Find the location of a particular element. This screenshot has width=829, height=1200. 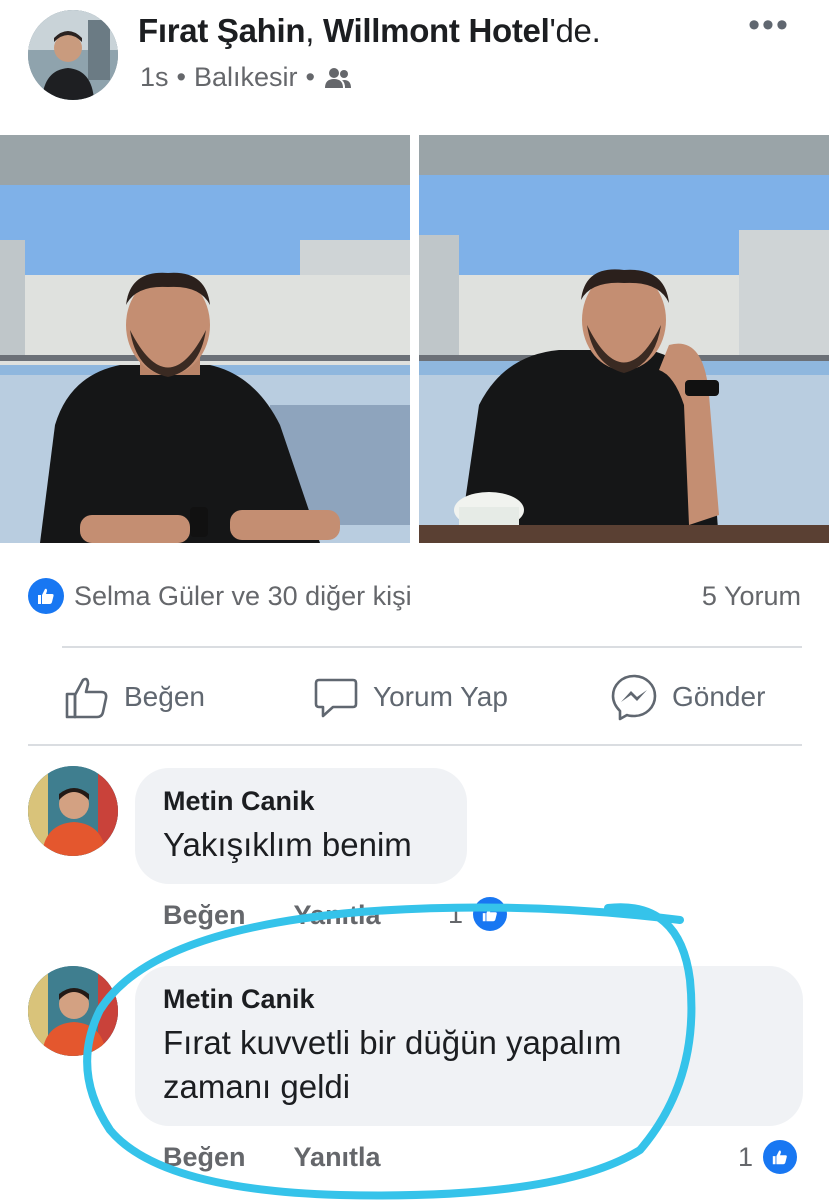

location-name: Willmont Hotel is located at coordinates (436, 30).